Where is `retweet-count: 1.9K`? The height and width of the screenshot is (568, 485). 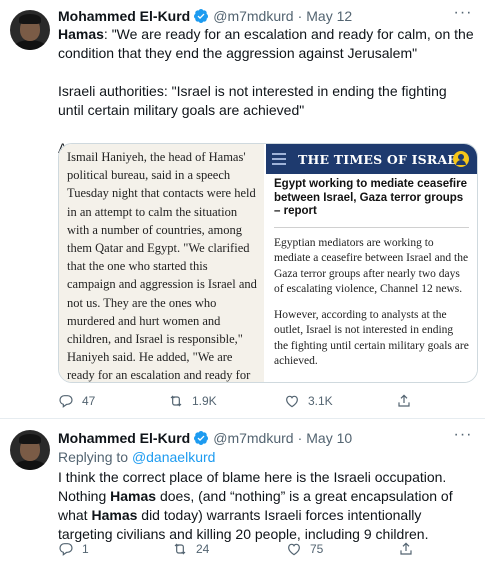
retweet-count: 1.9K is located at coordinates (204, 401).